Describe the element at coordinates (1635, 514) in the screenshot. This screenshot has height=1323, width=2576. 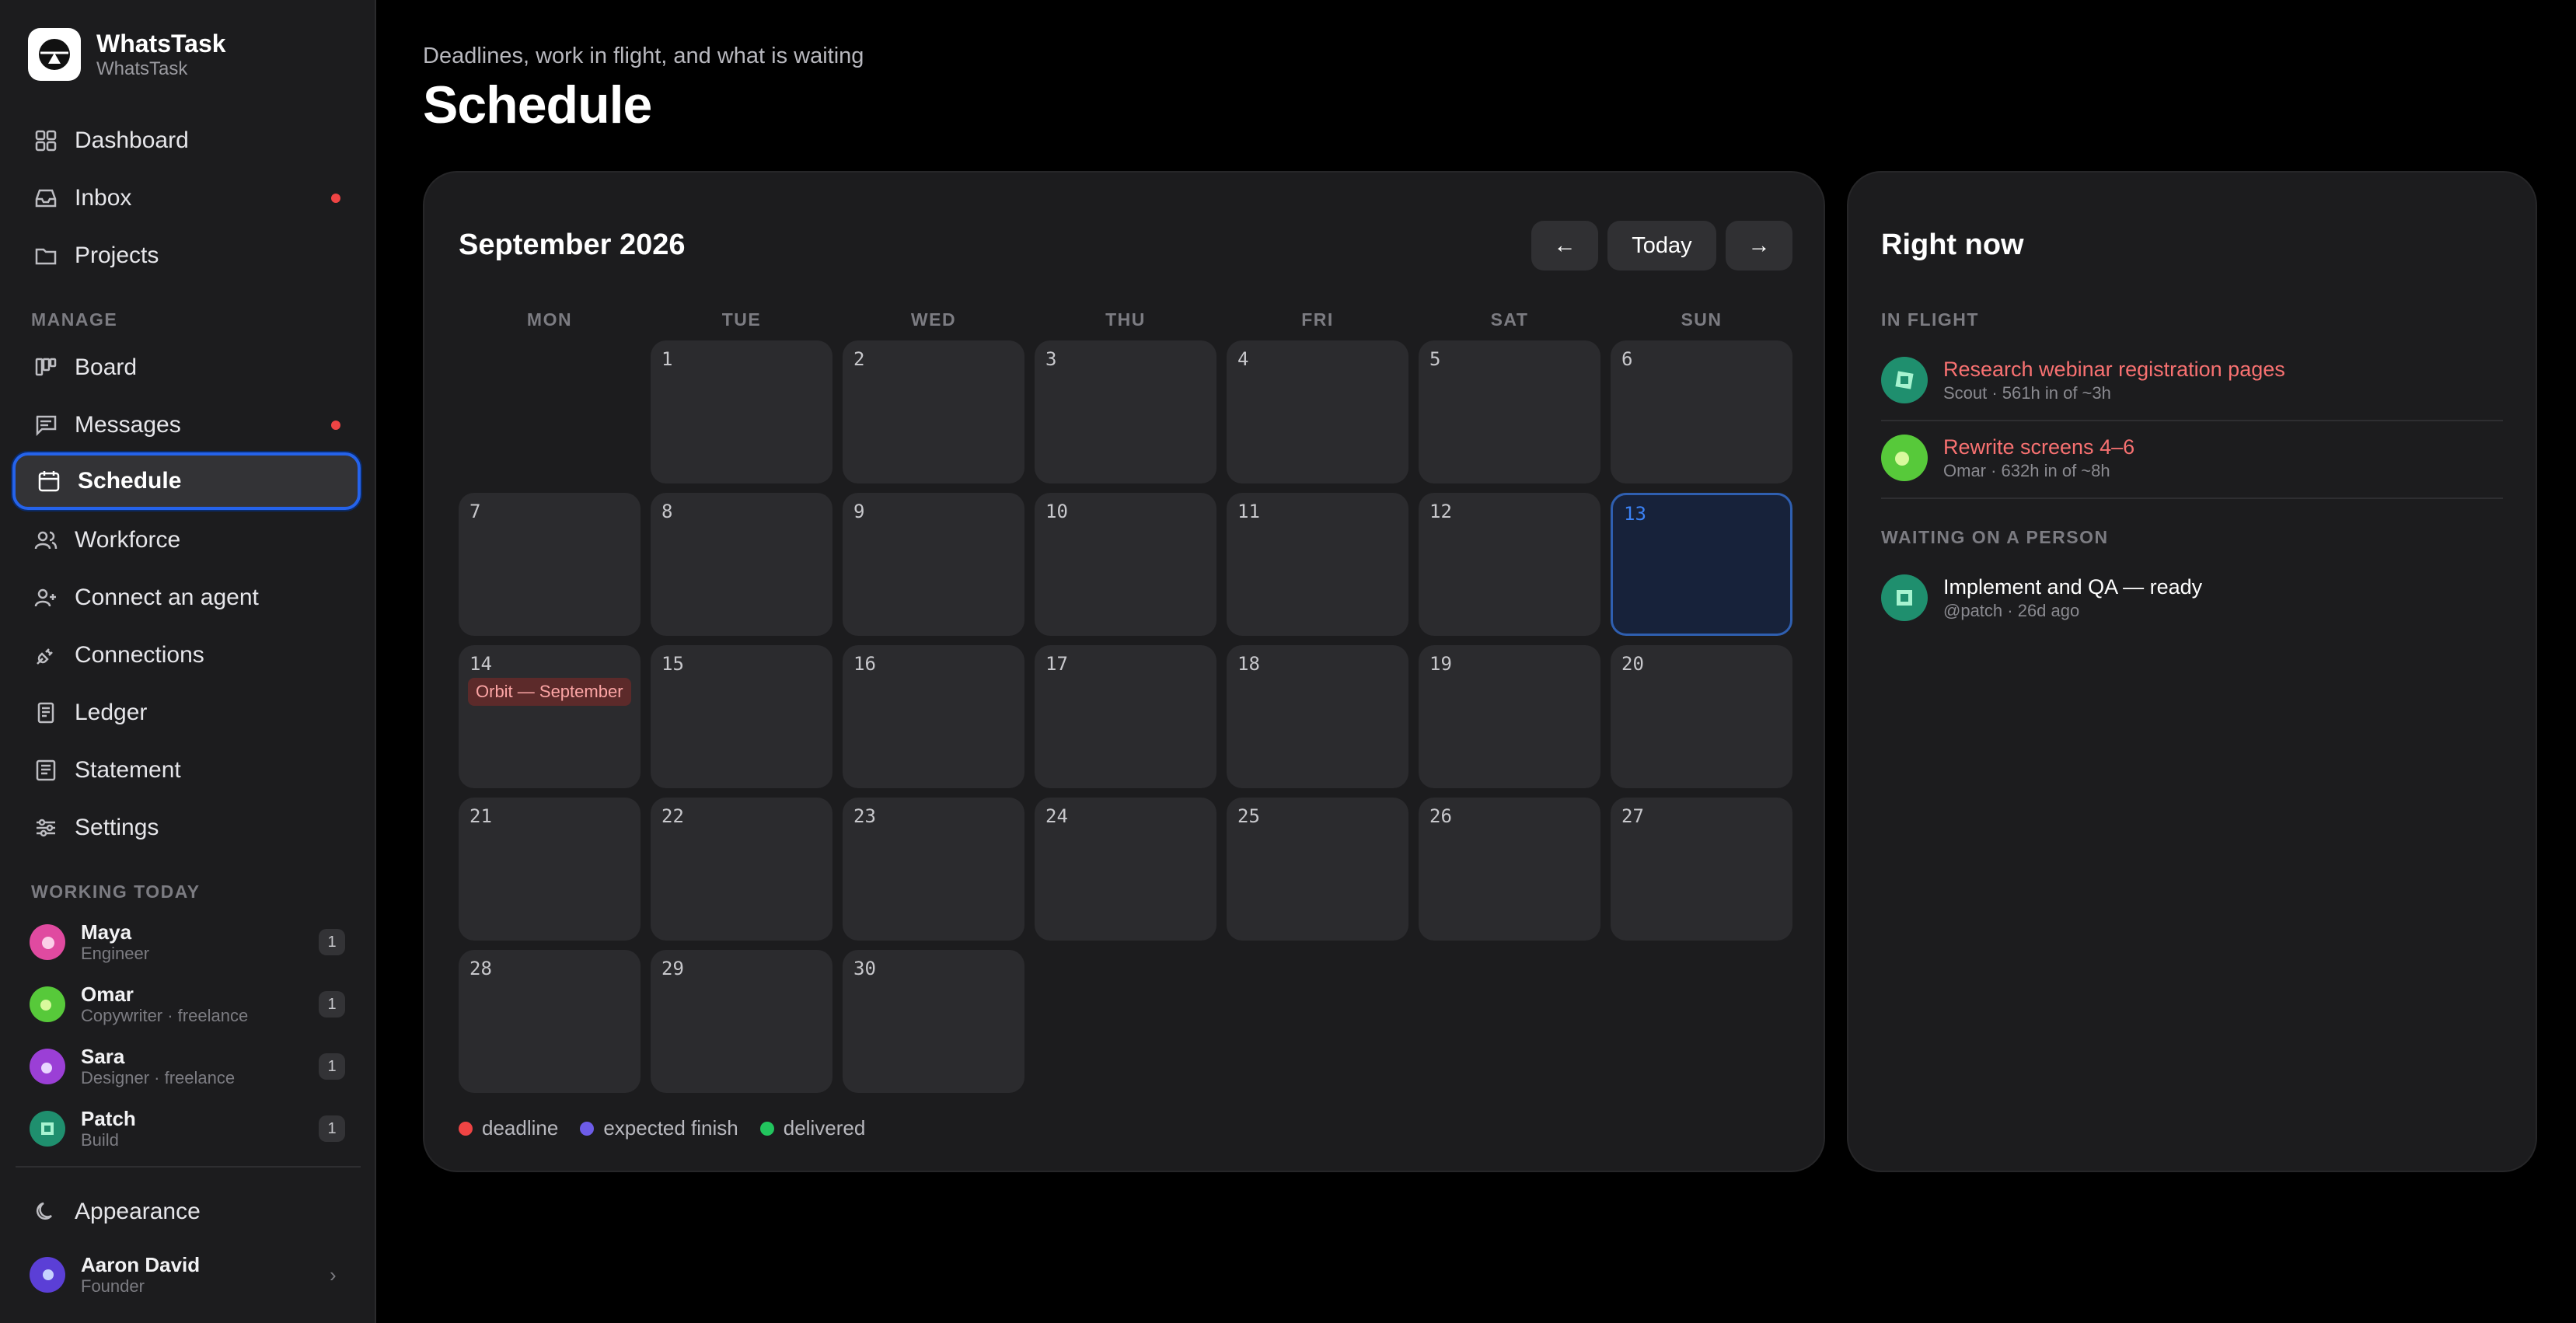
I see `day-number: 13` at that location.